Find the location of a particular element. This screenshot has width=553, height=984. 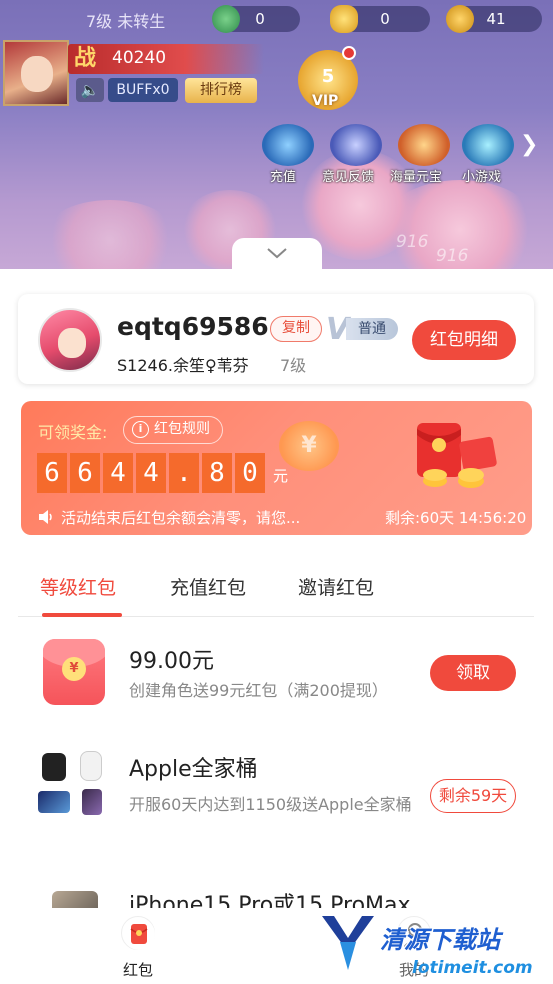

apple-products-icon is located at coordinates (74, 784).